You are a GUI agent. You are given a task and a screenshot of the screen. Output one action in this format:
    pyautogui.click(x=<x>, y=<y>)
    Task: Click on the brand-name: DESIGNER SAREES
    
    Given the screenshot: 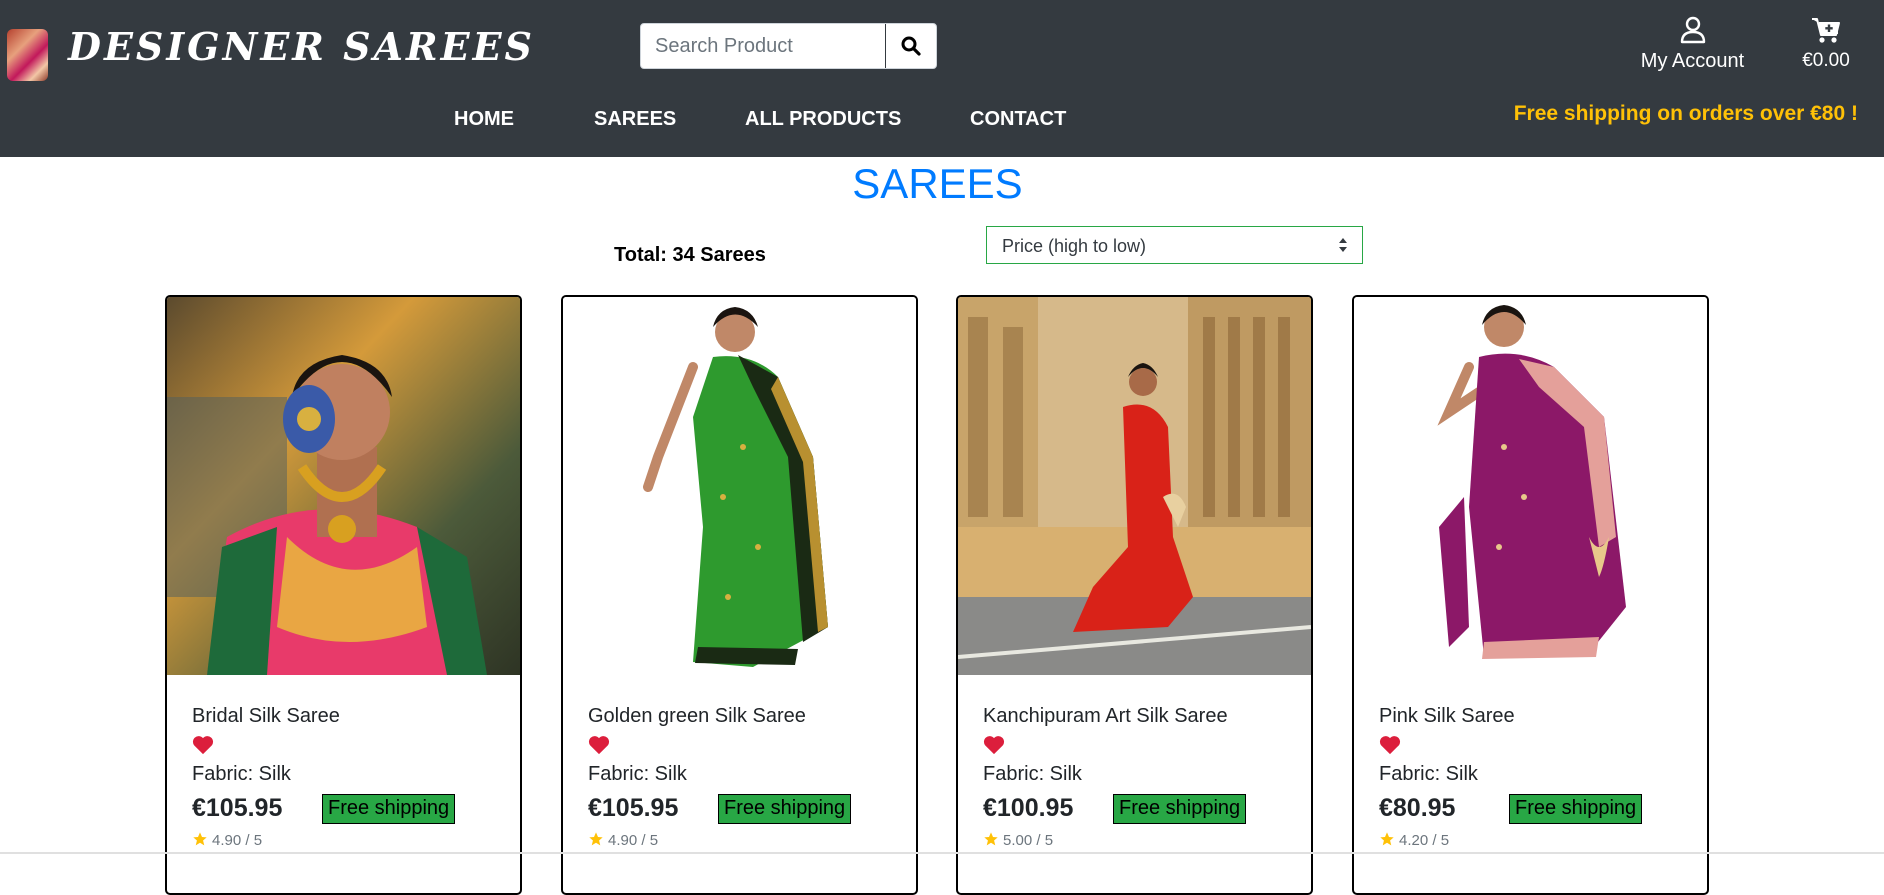 What is the action you would take?
    pyautogui.click(x=301, y=46)
    